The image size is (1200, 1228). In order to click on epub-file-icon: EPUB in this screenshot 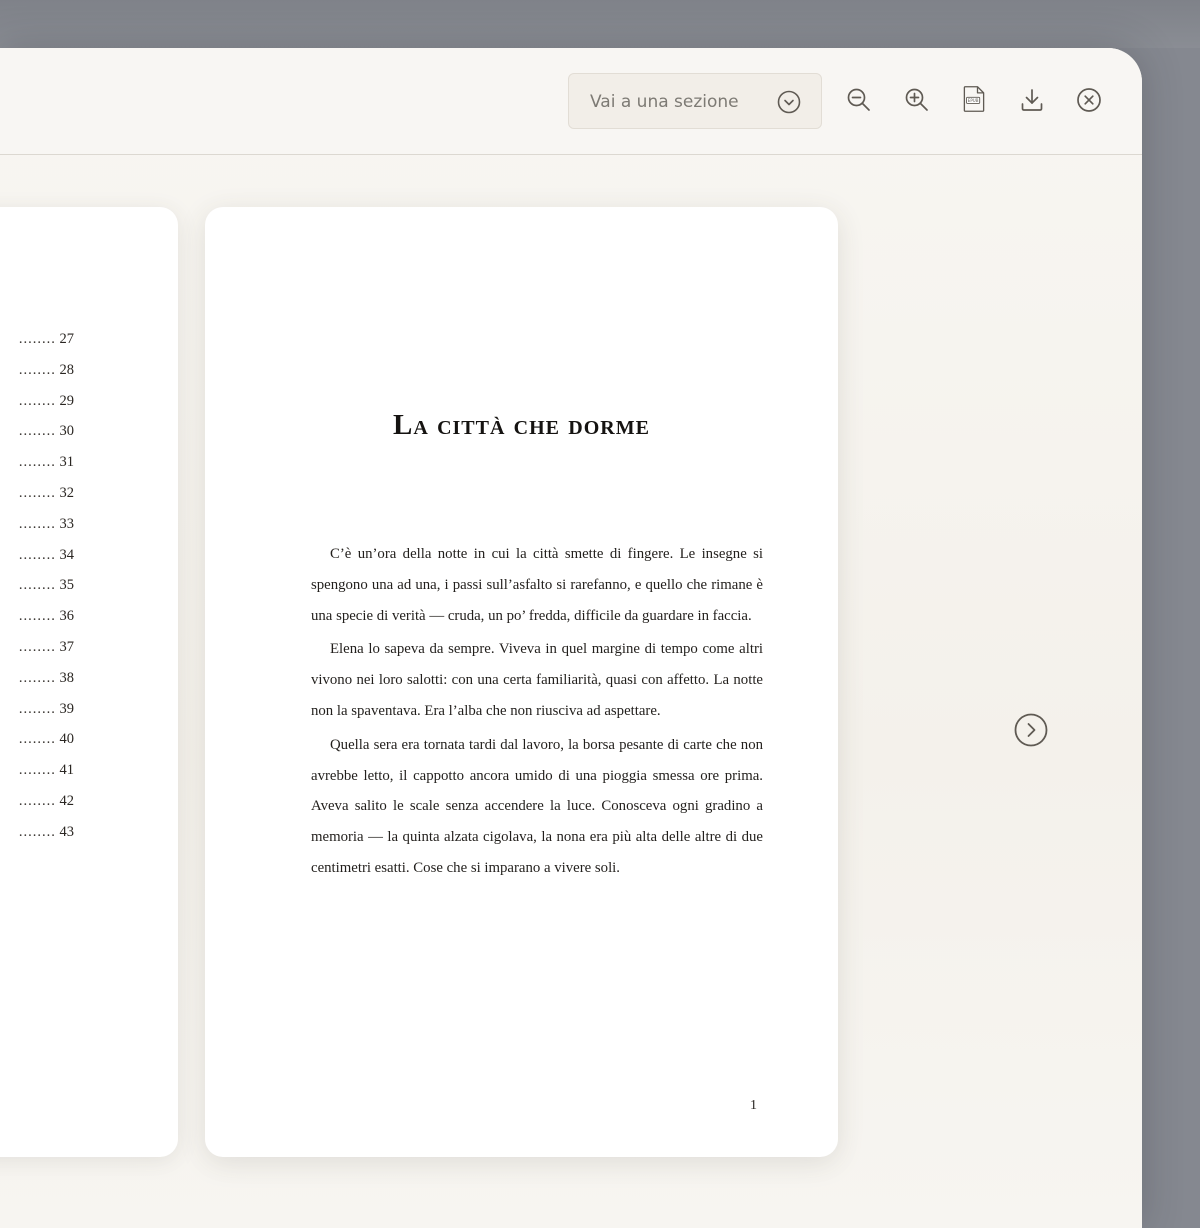, I will do `click(974, 99)`.